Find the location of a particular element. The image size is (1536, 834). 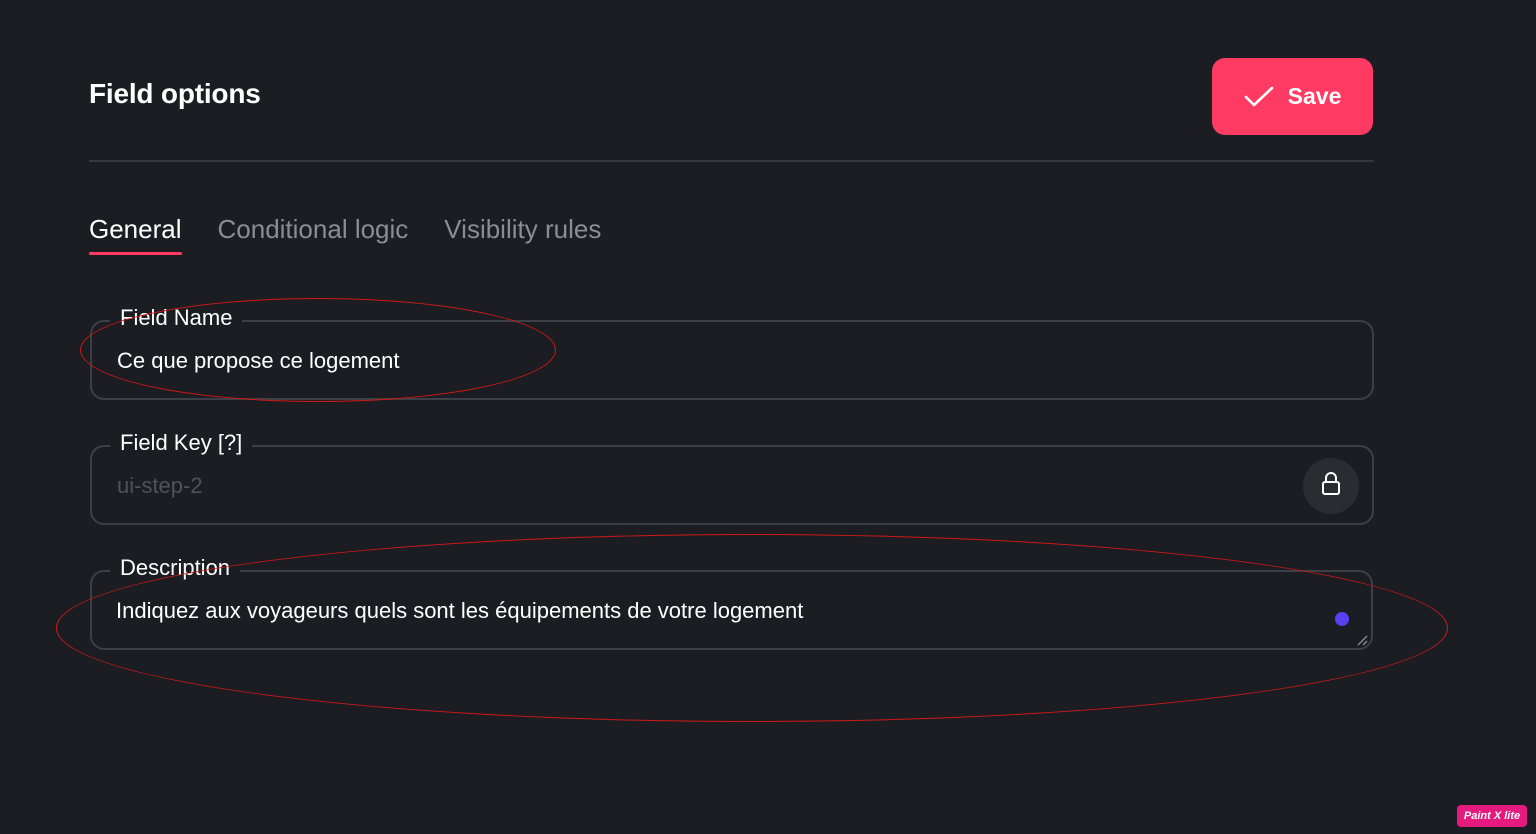

field-key-value: ui-step-2 is located at coordinates (160, 485).